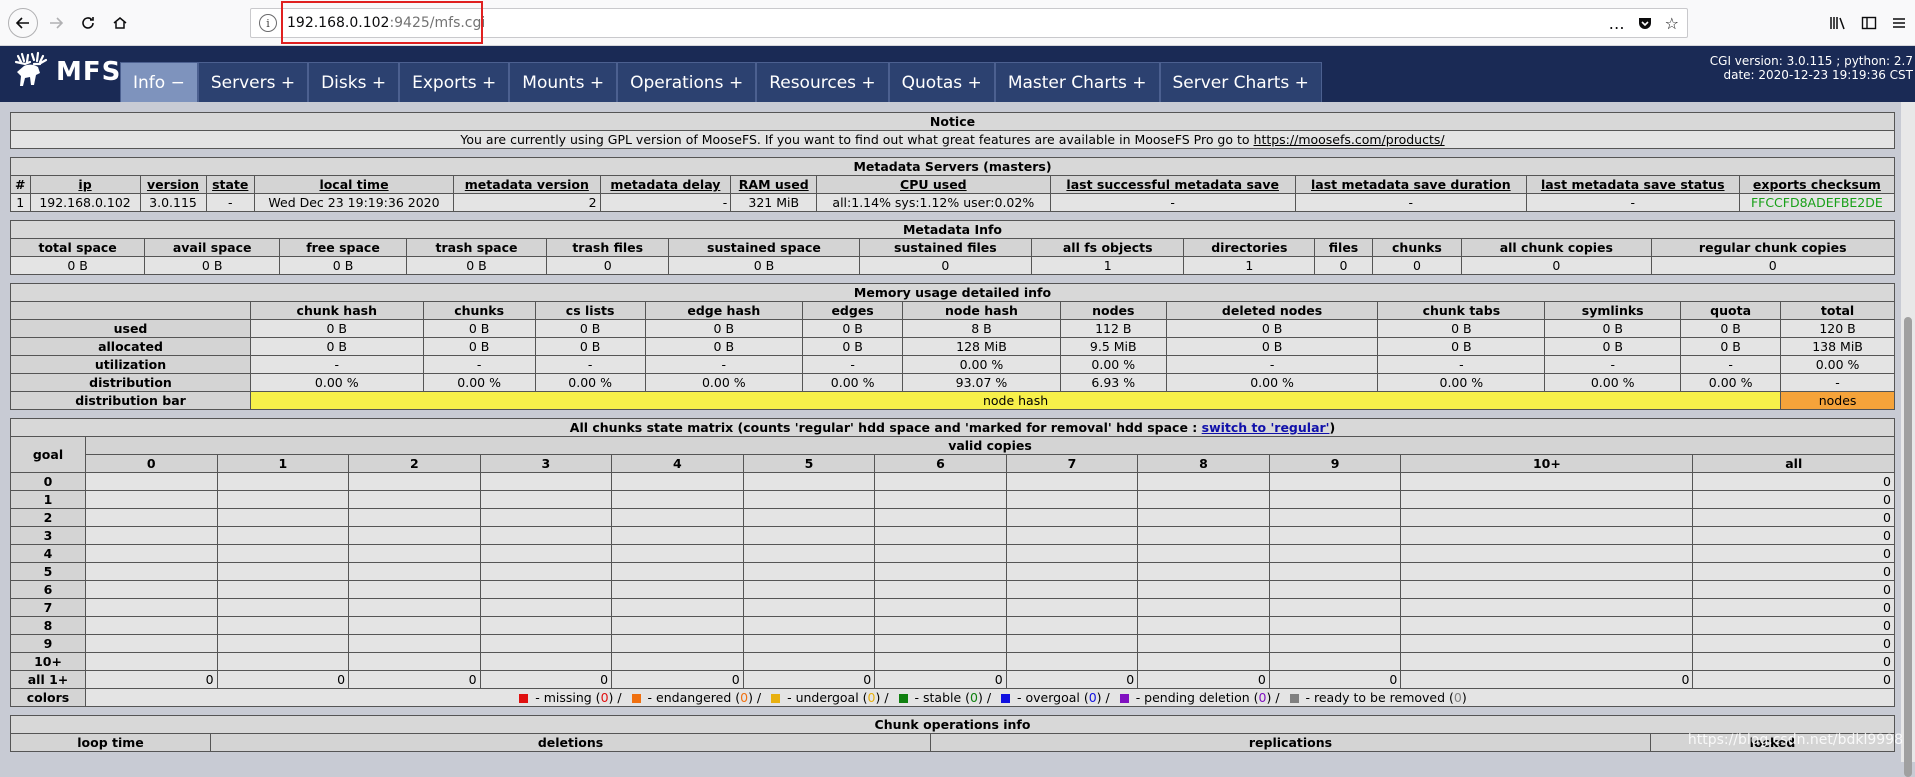 This screenshot has height=777, width=1915. I want to click on pocket-icon, so click(1645, 23).